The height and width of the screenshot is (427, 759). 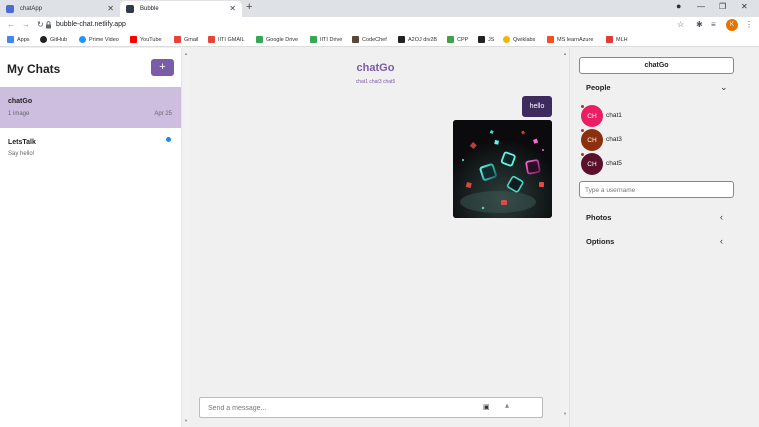 What do you see at coordinates (60, 9) in the screenshot?
I see `tab-chatapp: chatApp ✕` at bounding box center [60, 9].